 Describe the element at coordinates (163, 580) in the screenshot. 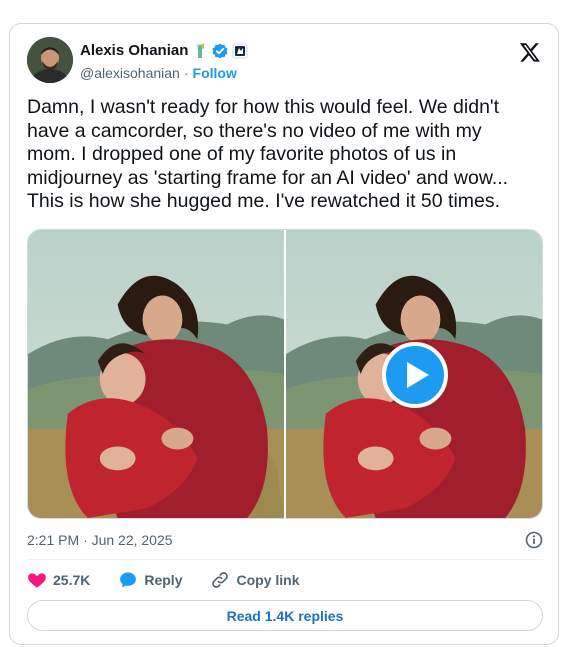

I see `reply-label: Reply` at that location.